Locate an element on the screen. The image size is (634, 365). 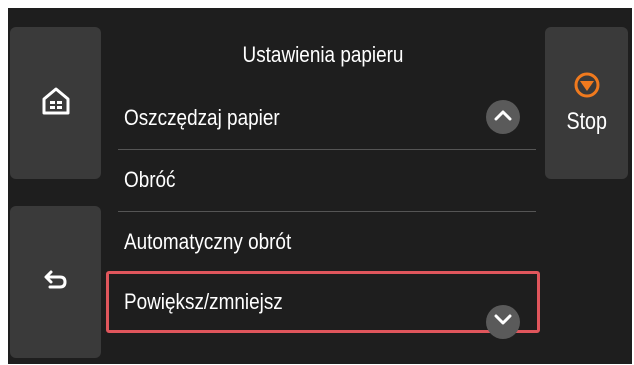
home-icon is located at coordinates (56, 103).